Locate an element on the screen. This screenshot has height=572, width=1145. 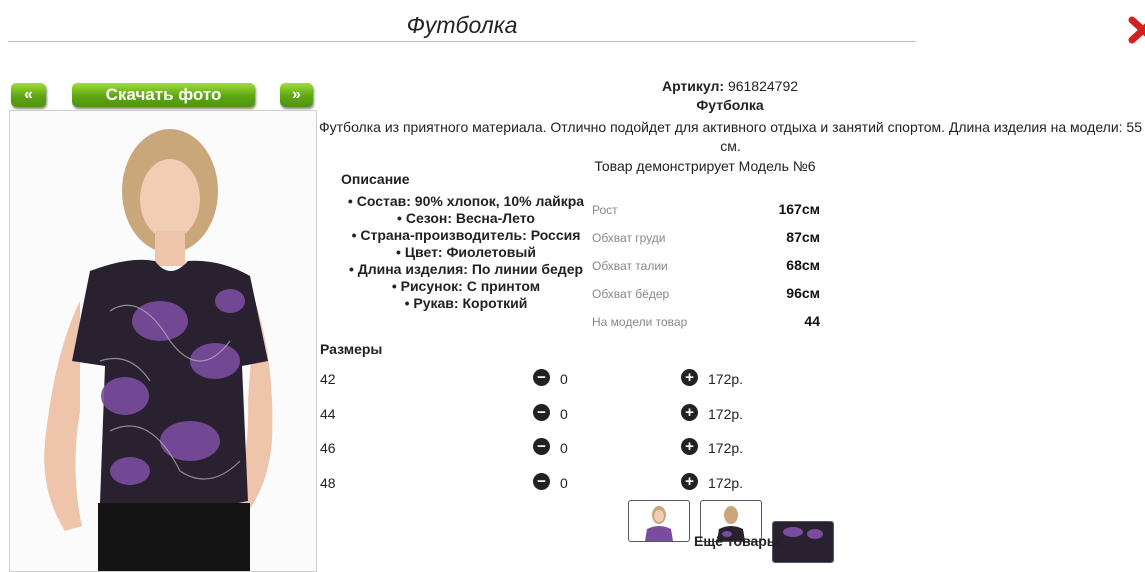
article-line: Артикул: 961824792 is located at coordinates (730, 86).